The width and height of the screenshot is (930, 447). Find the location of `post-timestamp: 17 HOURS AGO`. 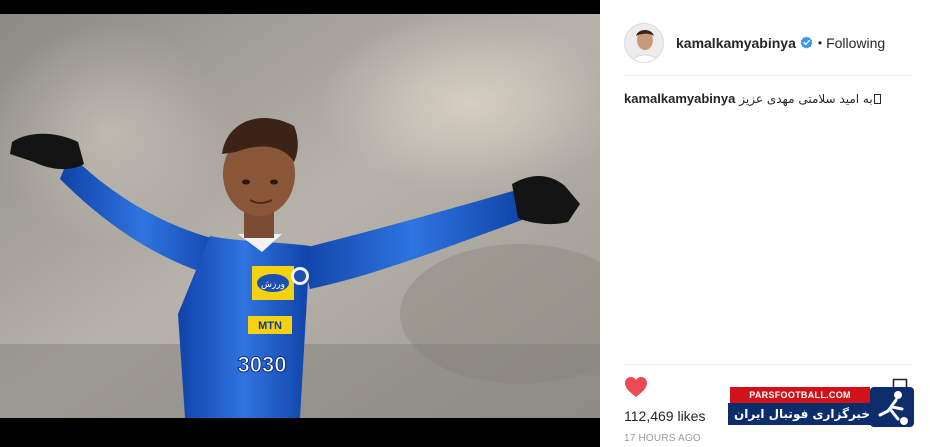

post-timestamp: 17 HOURS AGO is located at coordinates (662, 438).